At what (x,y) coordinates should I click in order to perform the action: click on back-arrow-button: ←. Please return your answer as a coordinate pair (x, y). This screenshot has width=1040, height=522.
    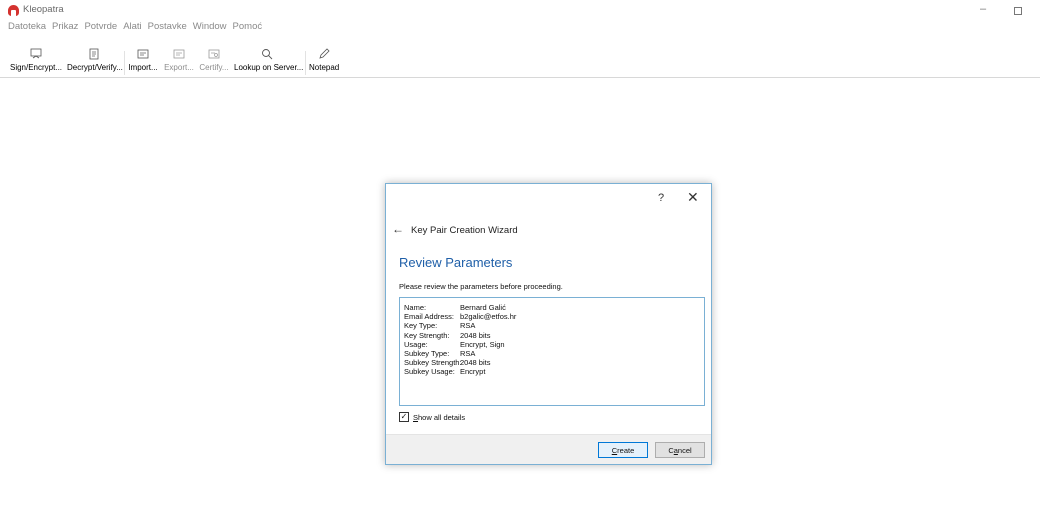
    Looking at the image, I should click on (398, 229).